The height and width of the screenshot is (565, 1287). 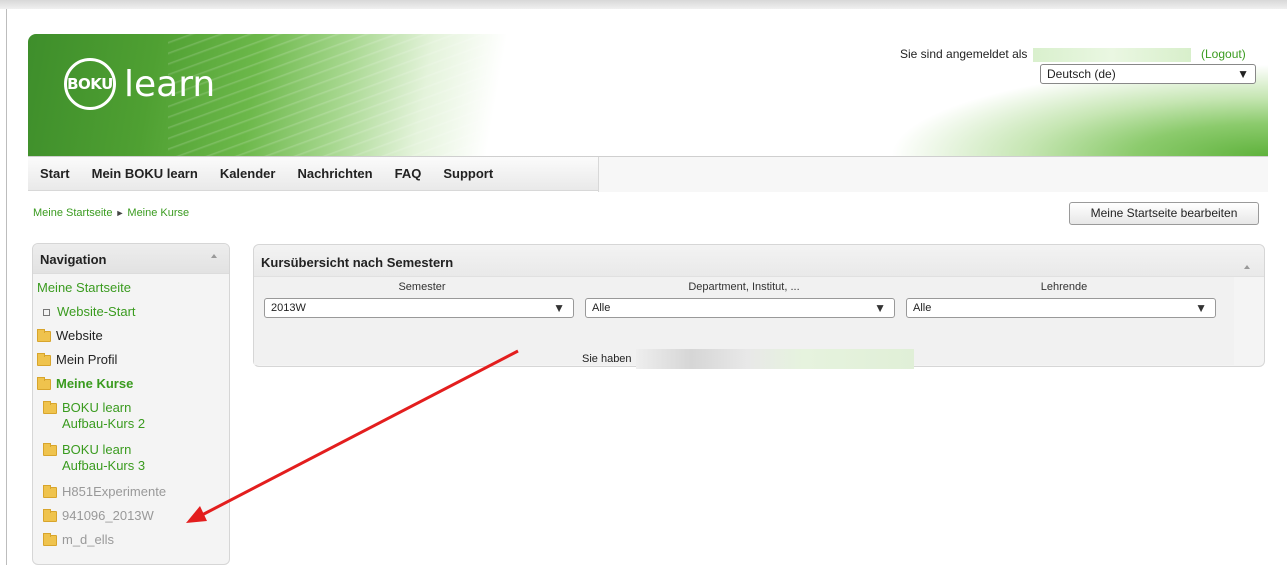 I want to click on nav-tree-course-item: m_d_ells, so click(x=131, y=544).